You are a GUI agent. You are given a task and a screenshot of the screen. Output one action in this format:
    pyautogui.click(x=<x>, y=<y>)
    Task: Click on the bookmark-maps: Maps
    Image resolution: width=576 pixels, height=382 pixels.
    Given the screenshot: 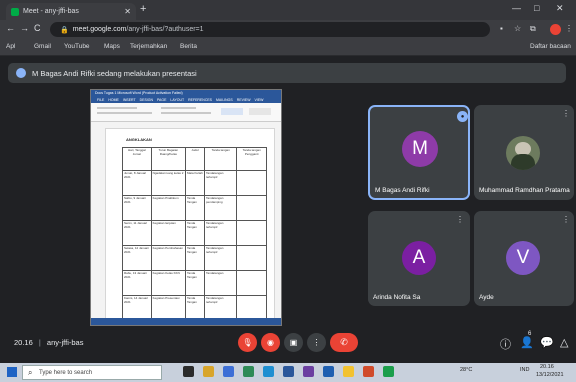 What is the action you would take?
    pyautogui.click(x=112, y=46)
    